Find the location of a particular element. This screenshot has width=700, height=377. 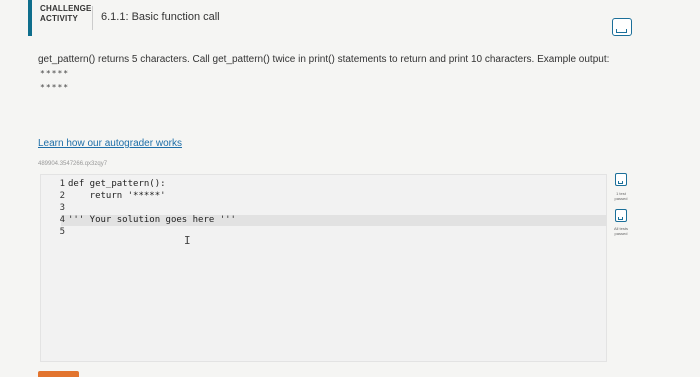

test-2-status: All tests passed is located at coordinates (621, 231).